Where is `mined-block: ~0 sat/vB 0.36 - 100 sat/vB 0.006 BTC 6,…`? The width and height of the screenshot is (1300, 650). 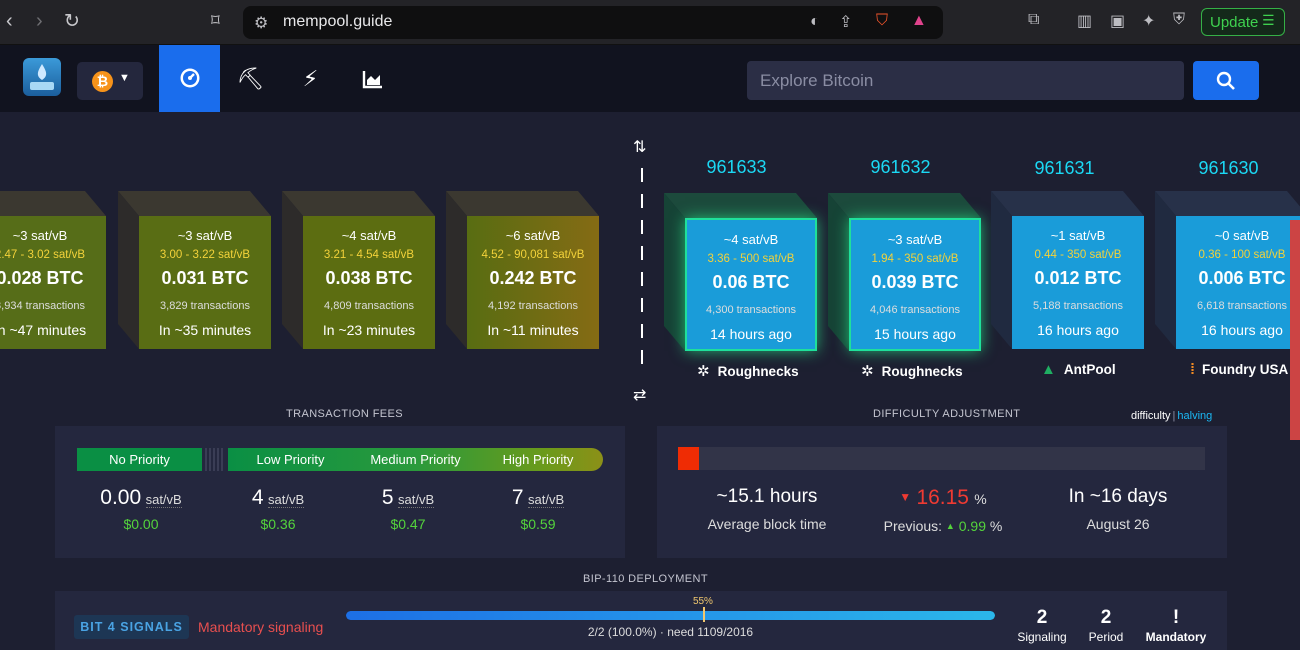
mined-block: ~0 sat/vB 0.36 - 100 sat/vB 0.006 BTC 6,… is located at coordinates (1227, 270).